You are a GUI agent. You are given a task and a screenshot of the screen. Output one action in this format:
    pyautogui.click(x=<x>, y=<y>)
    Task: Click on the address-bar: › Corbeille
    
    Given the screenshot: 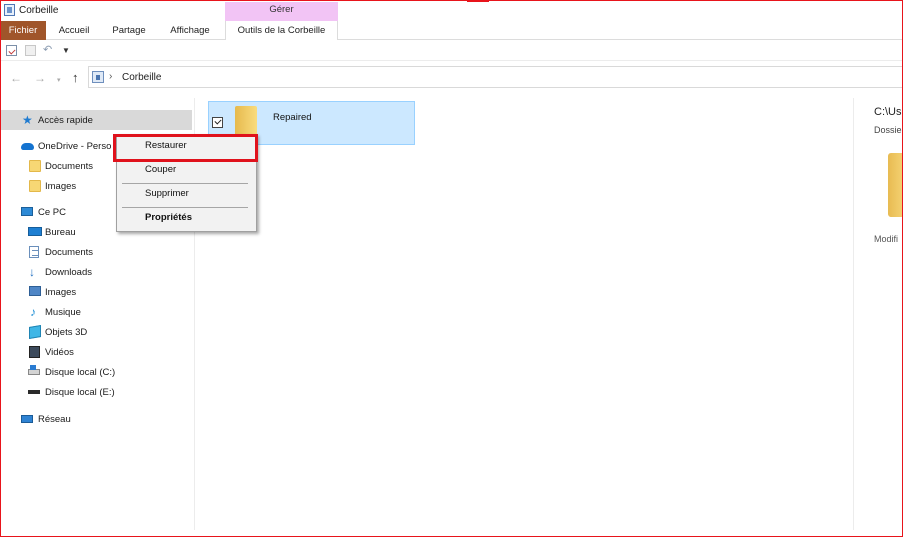 What is the action you would take?
    pyautogui.click(x=495, y=77)
    